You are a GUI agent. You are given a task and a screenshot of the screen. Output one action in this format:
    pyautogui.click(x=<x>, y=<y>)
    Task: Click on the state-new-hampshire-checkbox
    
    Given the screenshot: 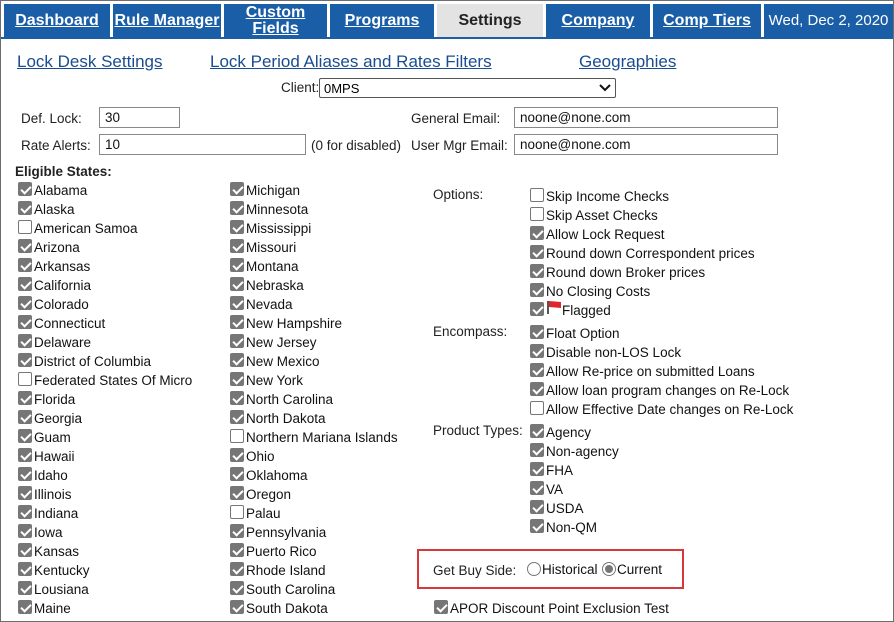 What is the action you would take?
    pyautogui.click(x=237, y=322)
    